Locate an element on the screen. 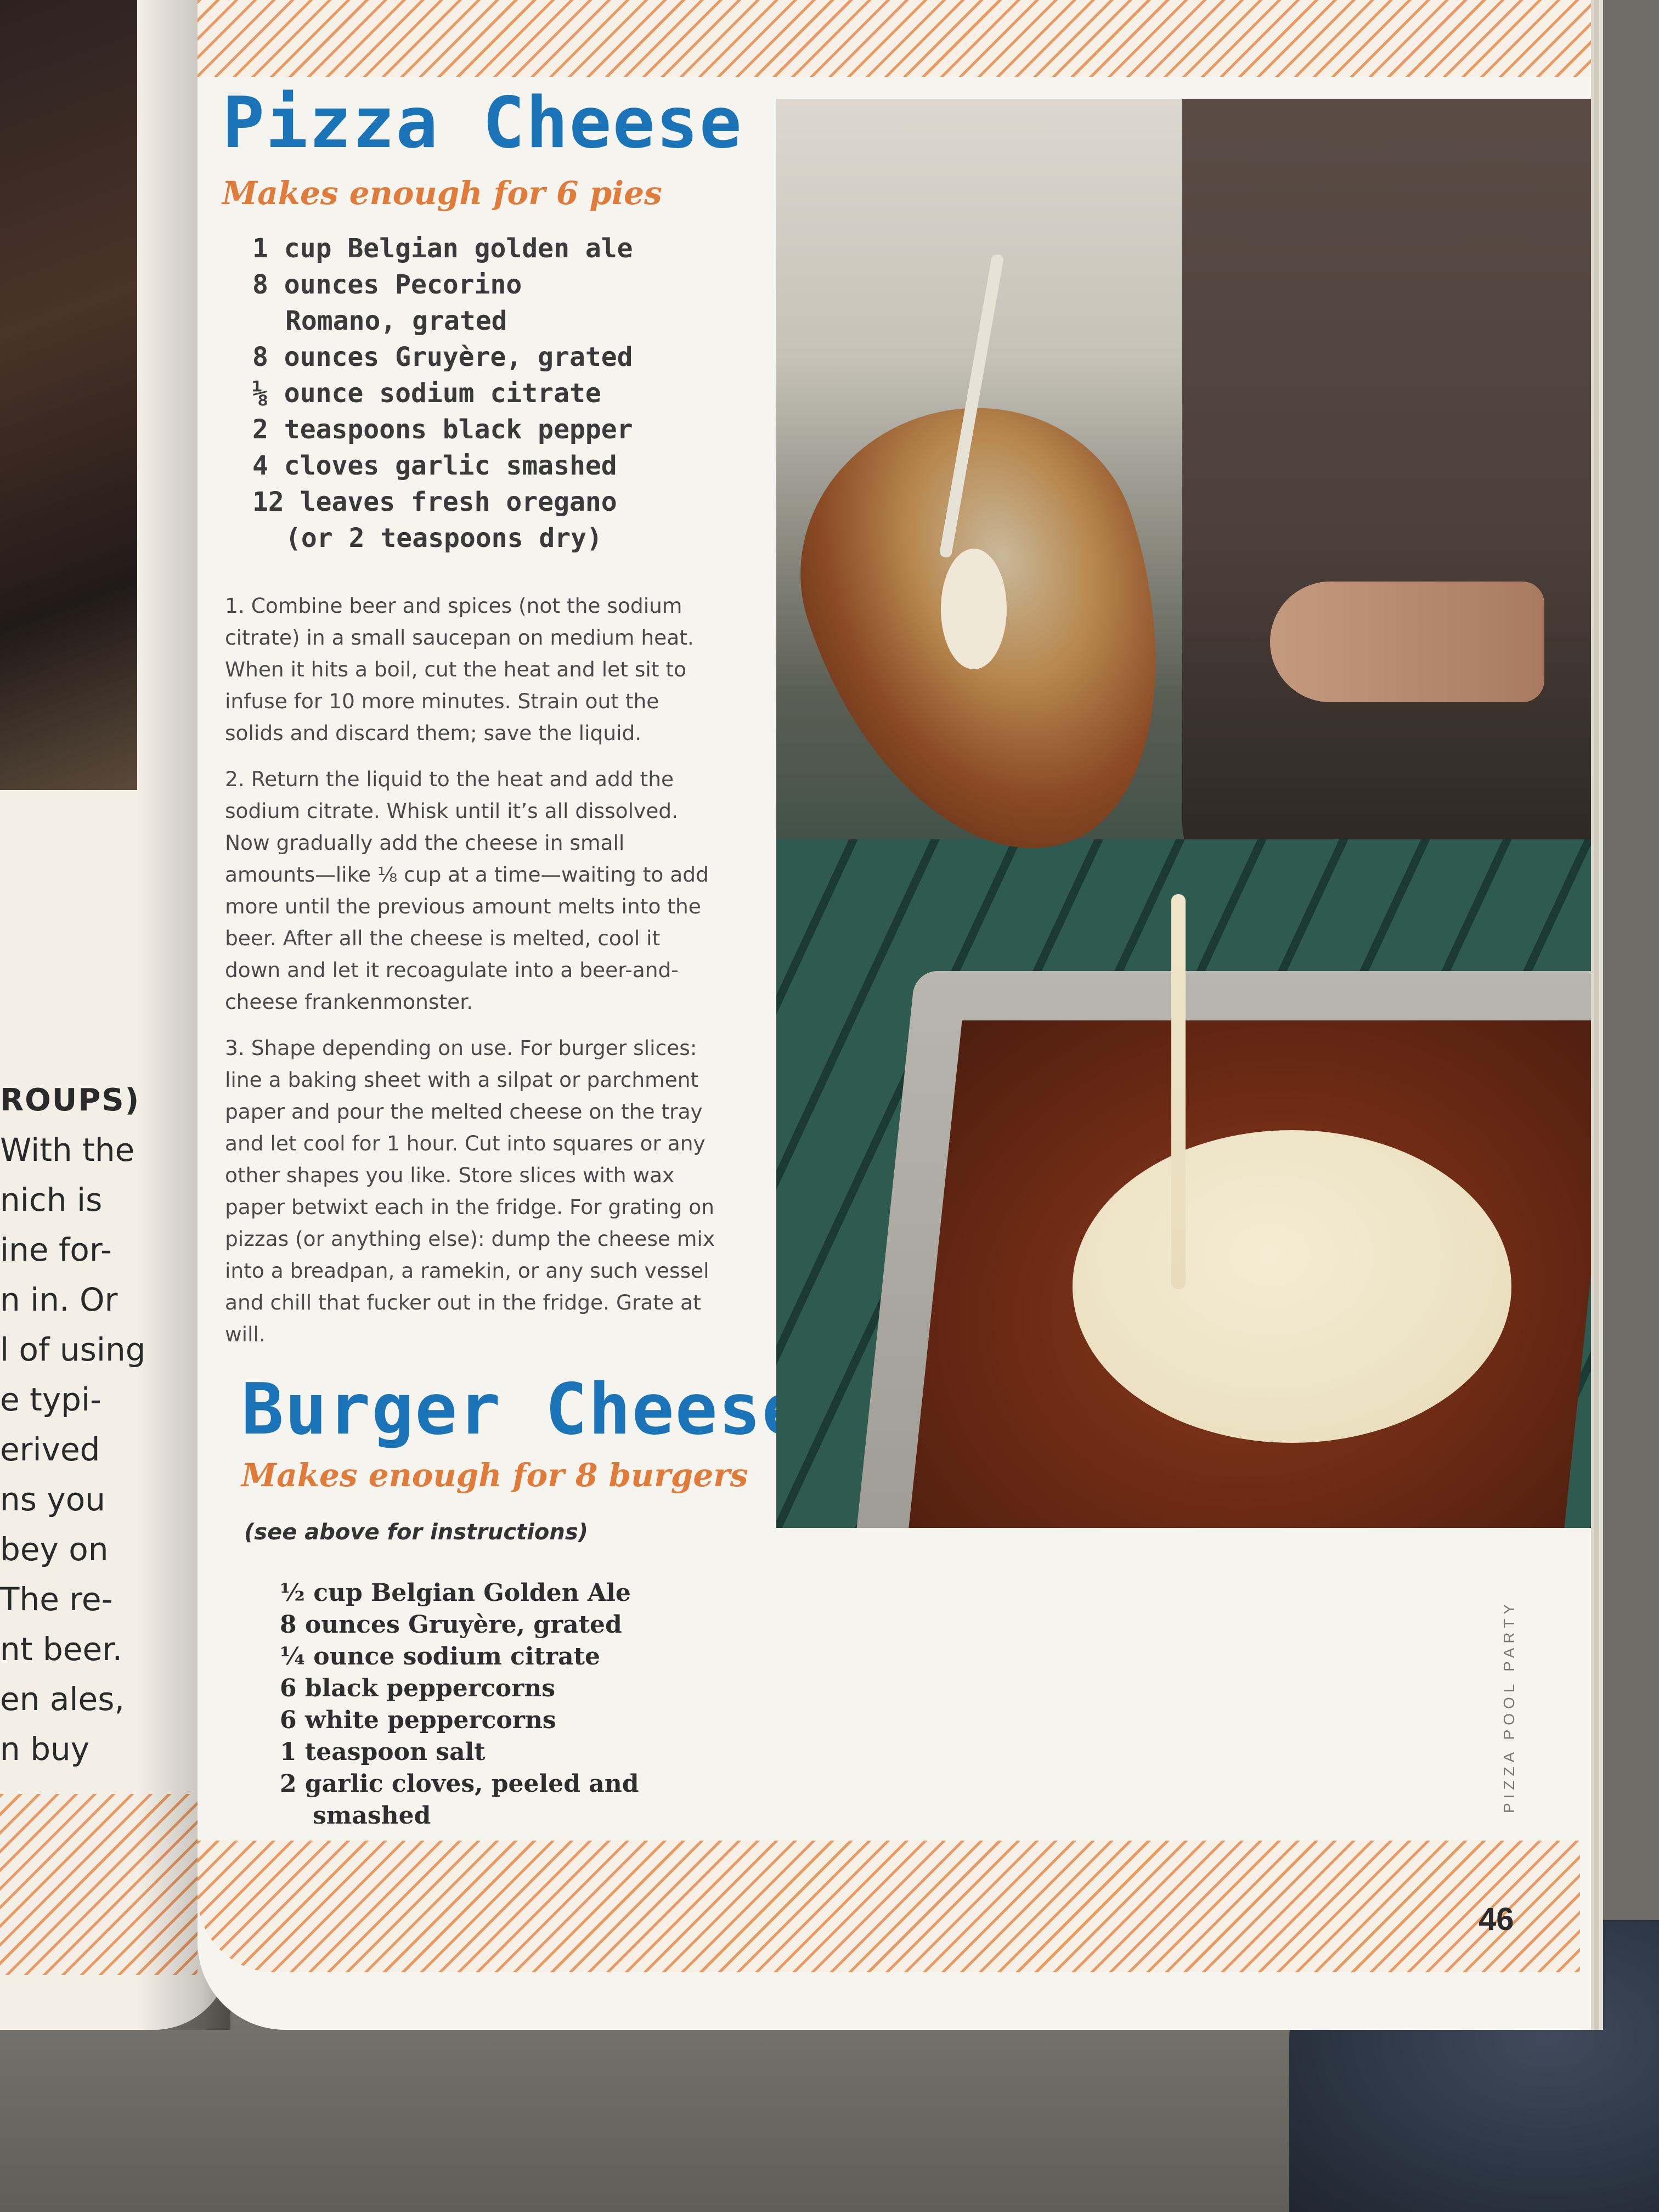  left-page-photo is located at coordinates (68, 395).